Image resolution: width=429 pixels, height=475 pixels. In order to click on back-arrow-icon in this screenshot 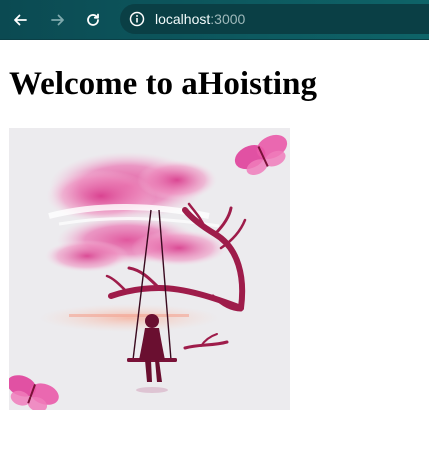, I will do `click(20, 20)`.